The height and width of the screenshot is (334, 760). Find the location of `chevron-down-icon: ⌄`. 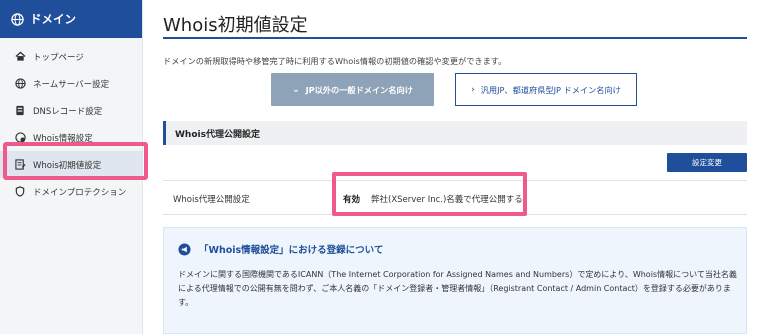

chevron-down-icon: ⌄ is located at coordinates (296, 89).